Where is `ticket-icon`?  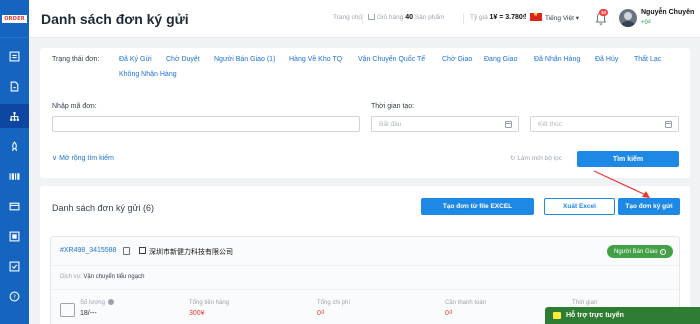
ticket-icon is located at coordinates (14, 236).